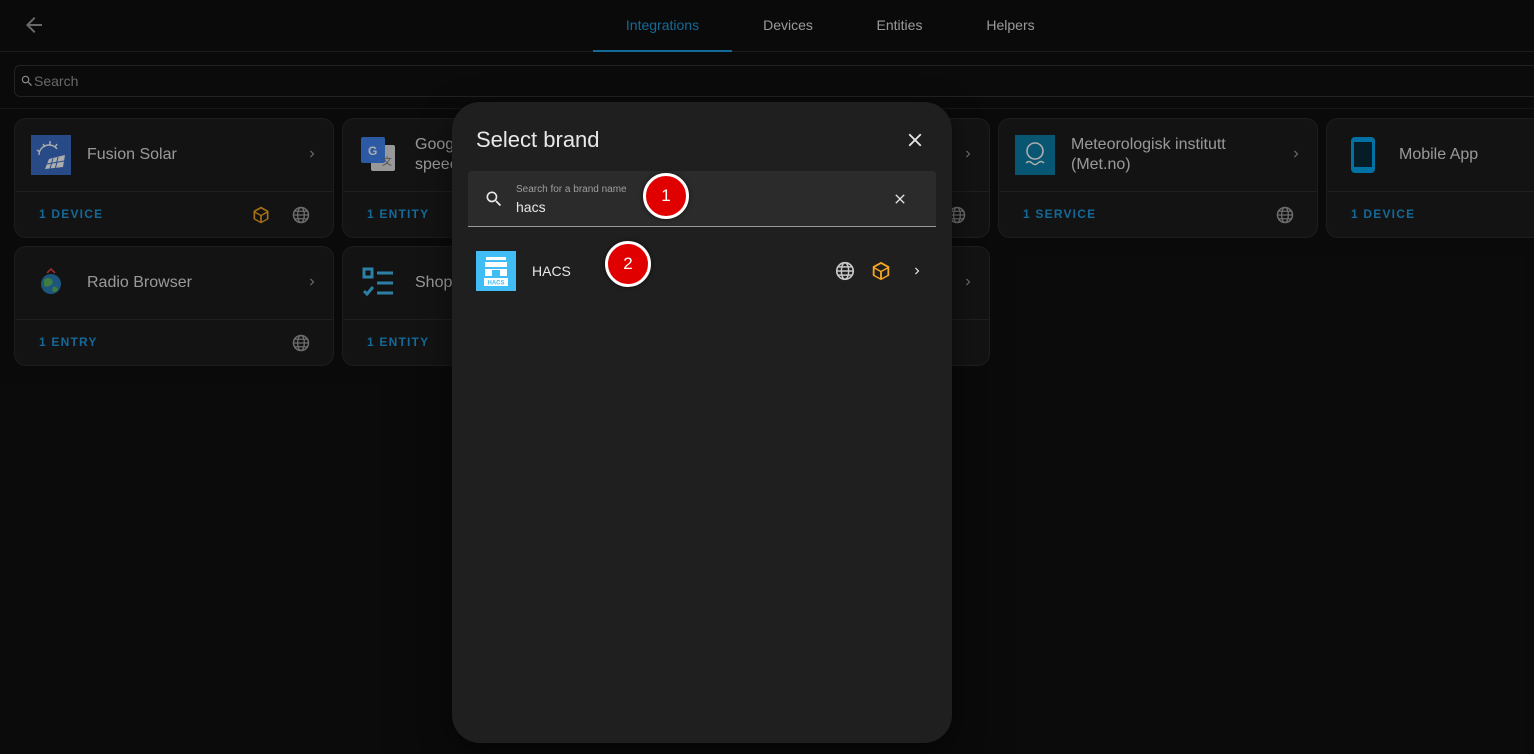 Image resolution: width=1534 pixels, height=754 pixels. Describe the element at coordinates (666, 196) in the screenshot. I see `step-marker-1: 1` at that location.